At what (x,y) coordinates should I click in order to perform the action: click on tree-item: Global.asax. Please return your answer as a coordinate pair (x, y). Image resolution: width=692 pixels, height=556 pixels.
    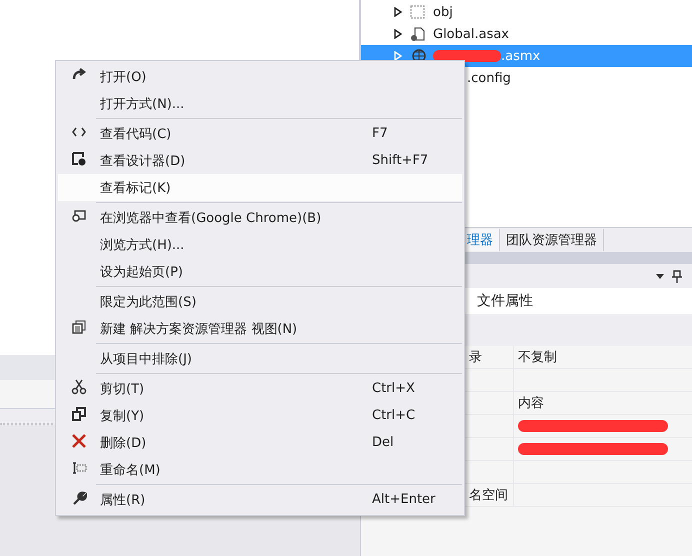
    Looking at the image, I should click on (526, 34).